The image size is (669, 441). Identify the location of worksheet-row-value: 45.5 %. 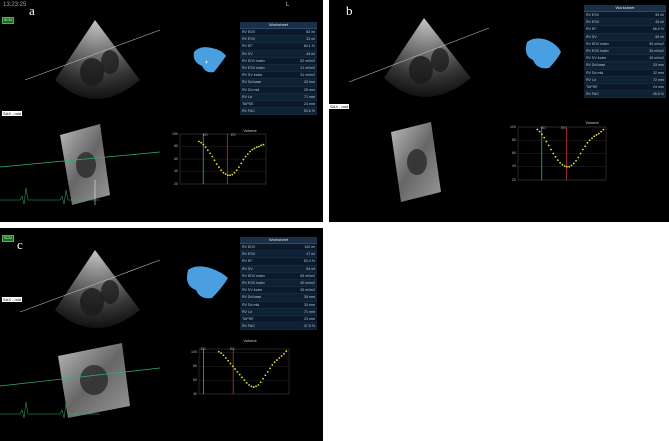
(658, 94).